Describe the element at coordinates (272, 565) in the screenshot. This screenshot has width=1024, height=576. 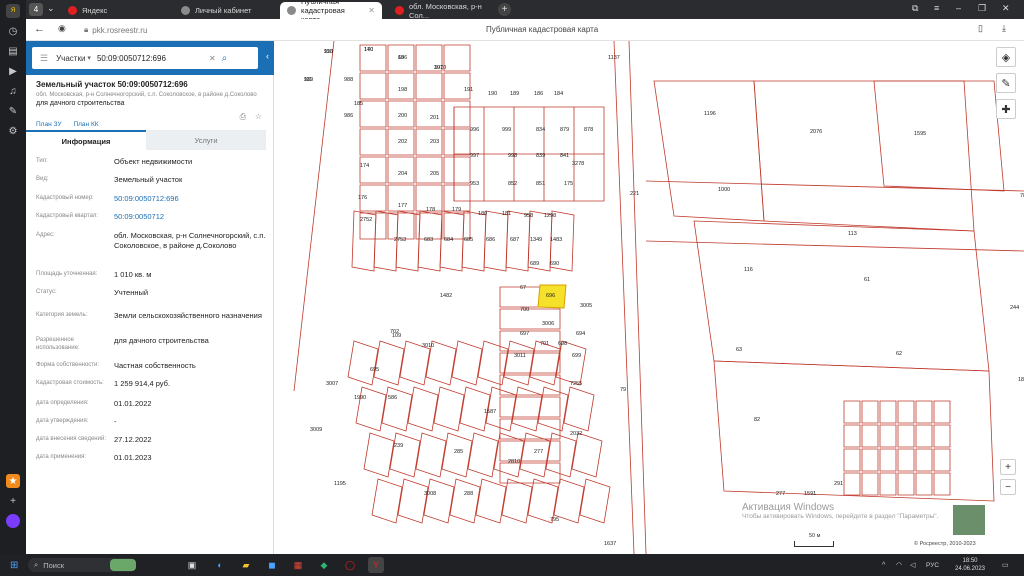
I see `store-icon: ◼` at that location.